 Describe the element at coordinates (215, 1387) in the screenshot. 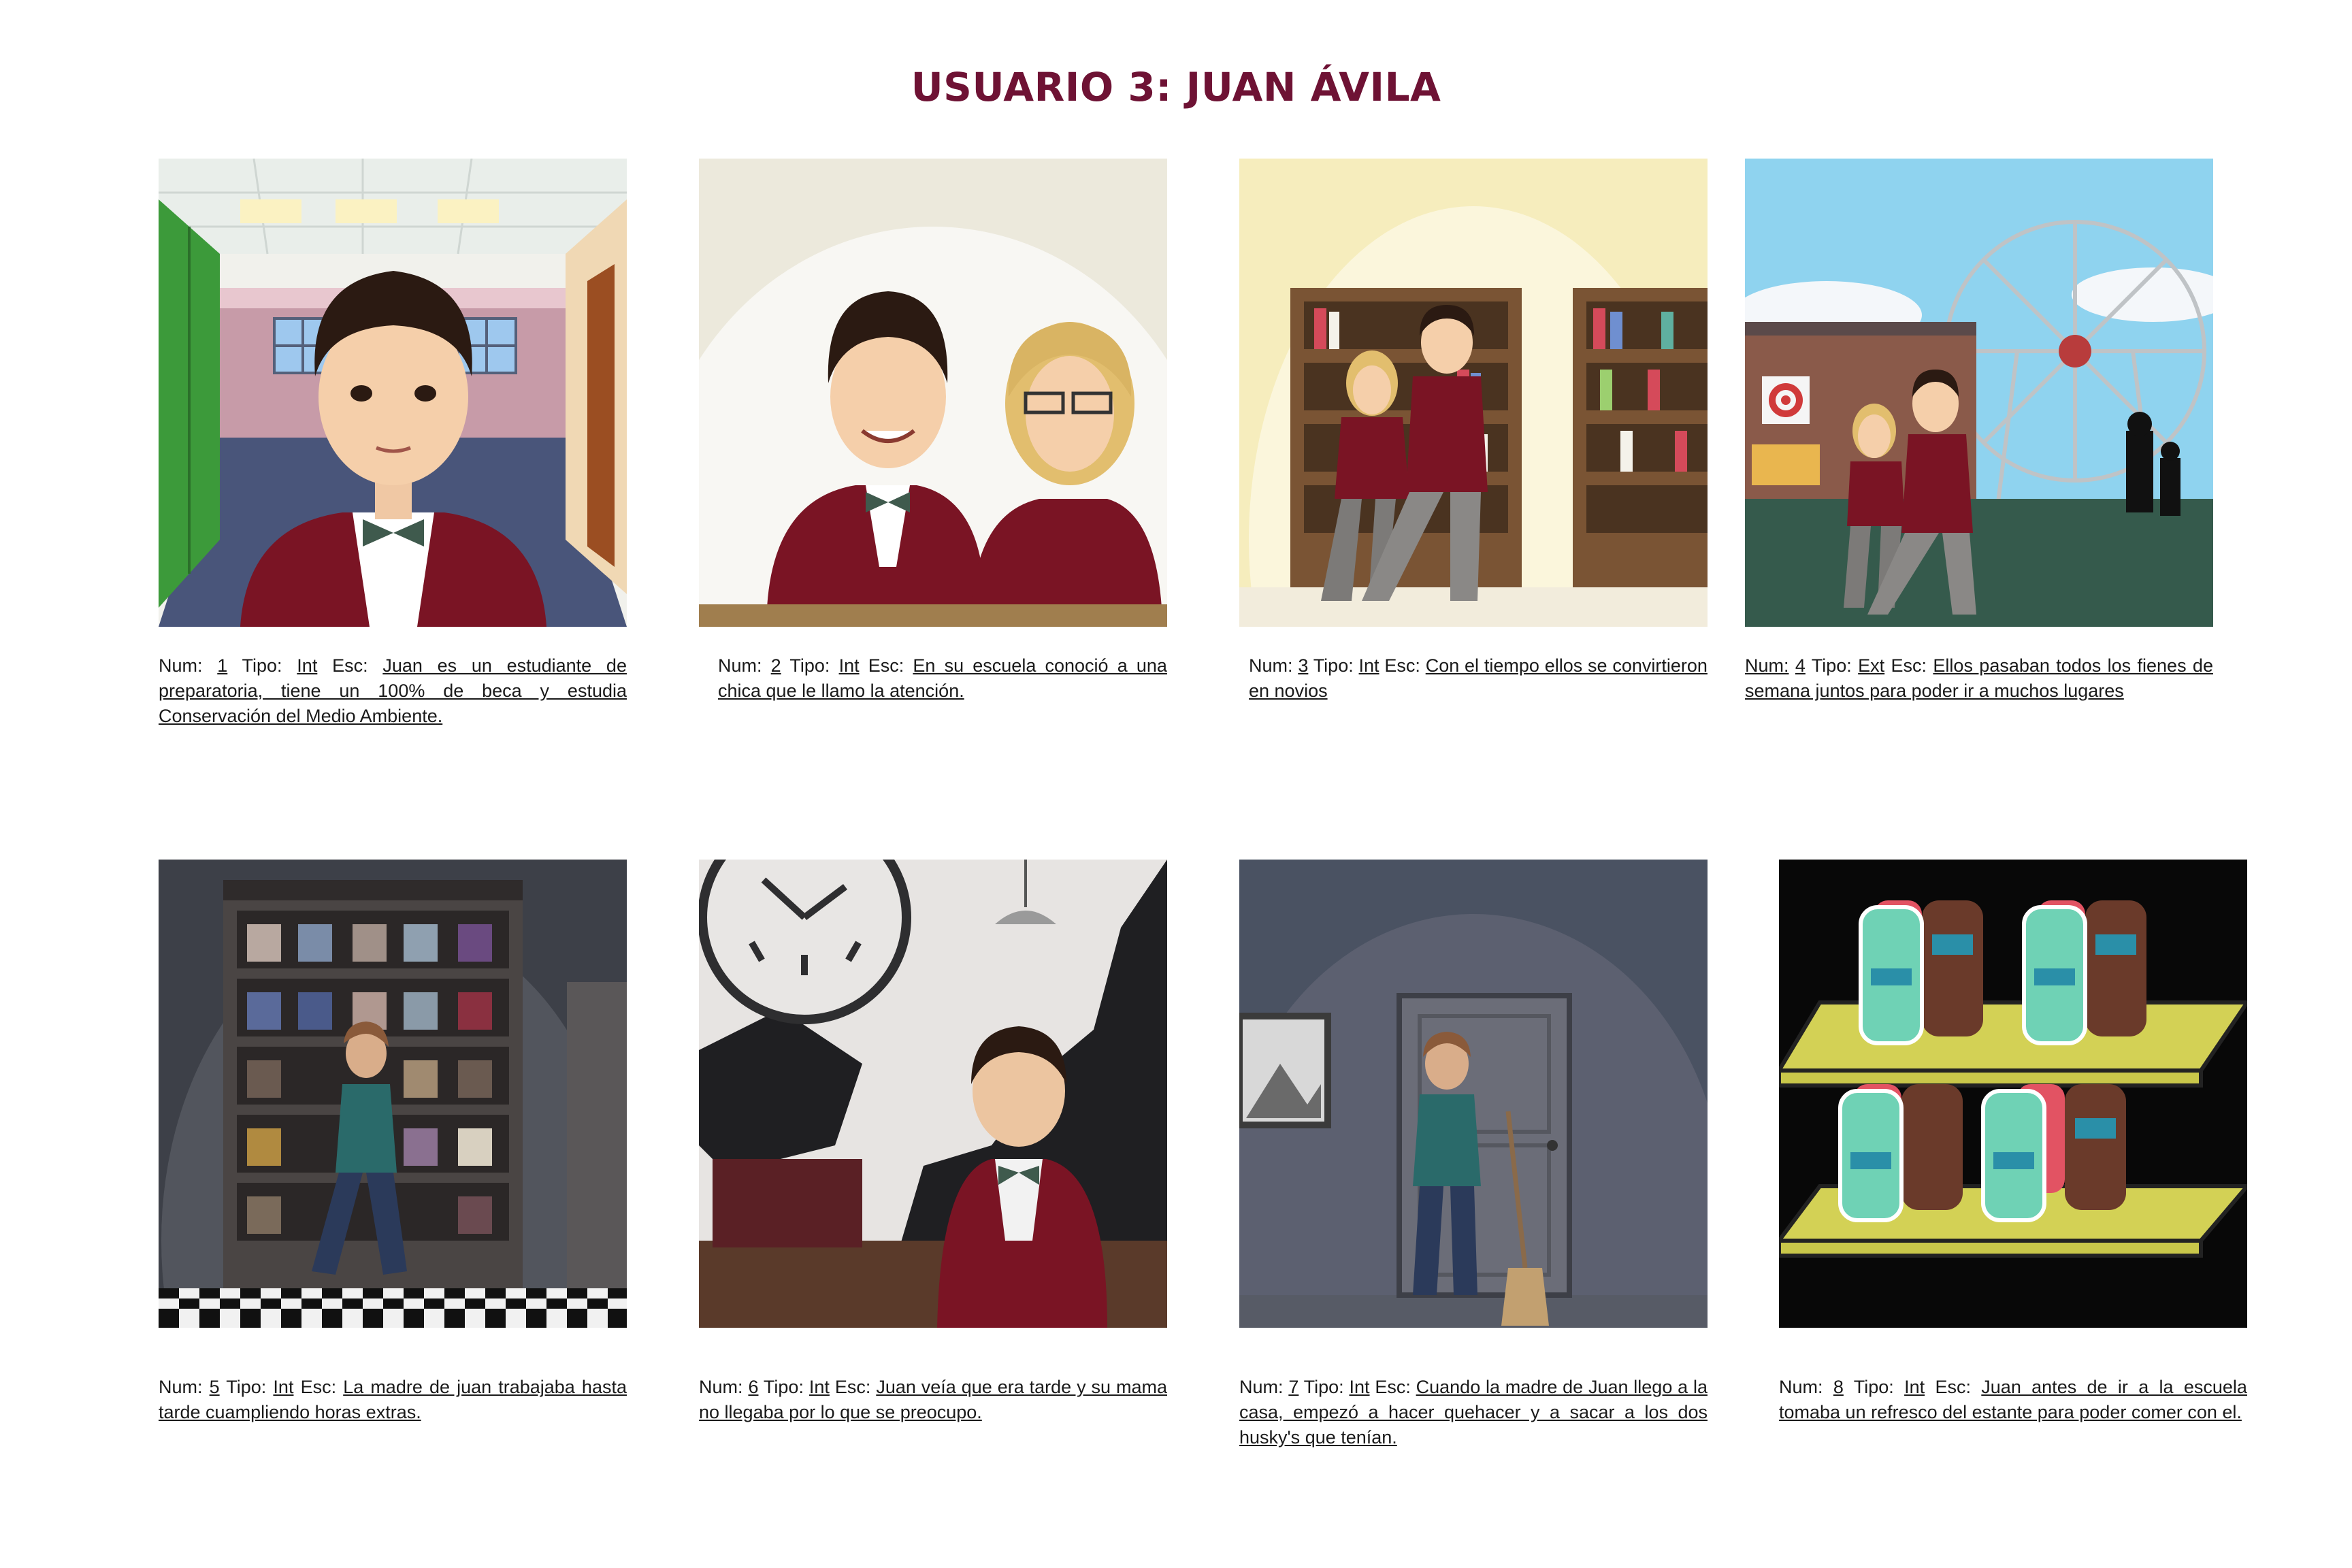

I see `scene-number: 5` at that location.